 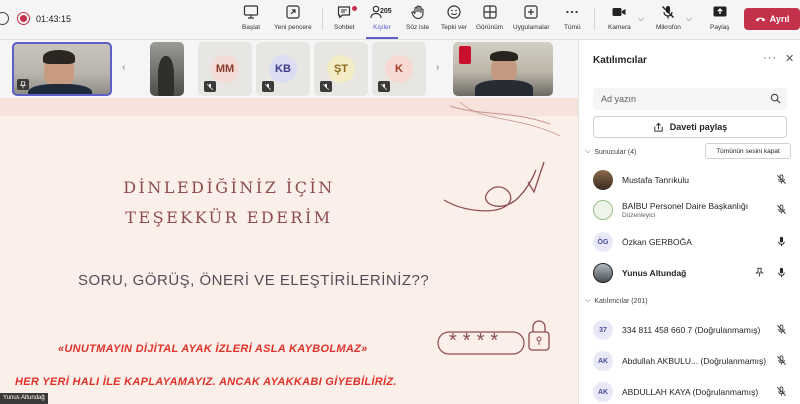 What do you see at coordinates (4, 18) in the screenshot?
I see `meeting-info-icon` at bounding box center [4, 18].